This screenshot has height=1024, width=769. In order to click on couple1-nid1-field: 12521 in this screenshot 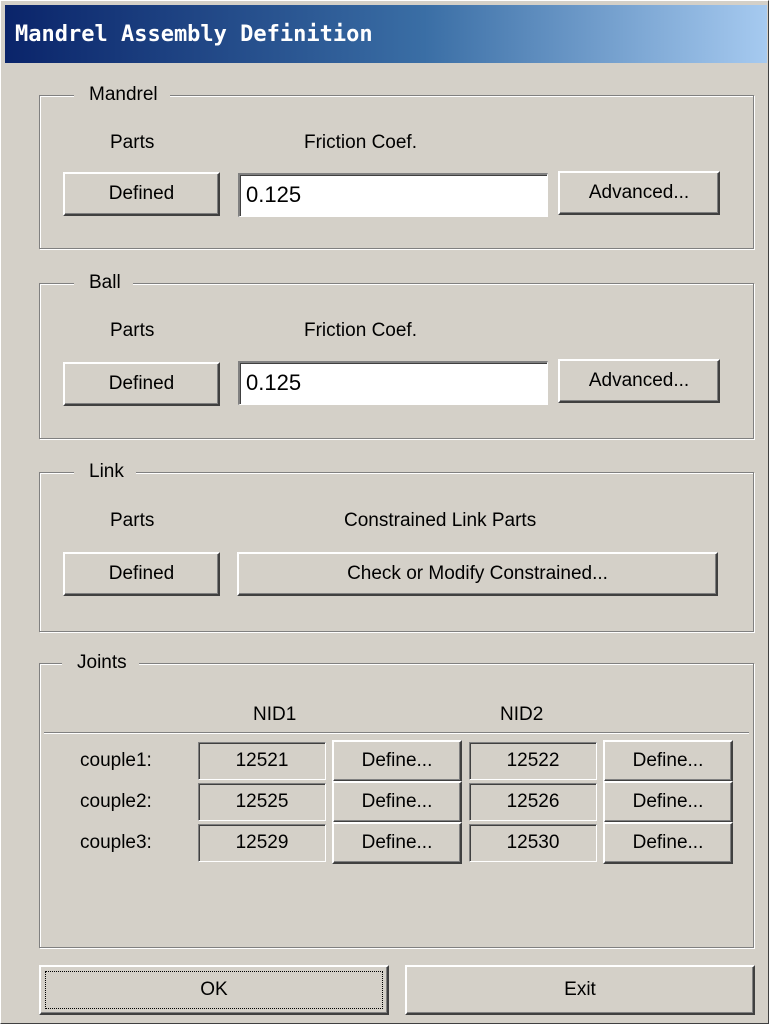, I will do `click(262, 761)`.